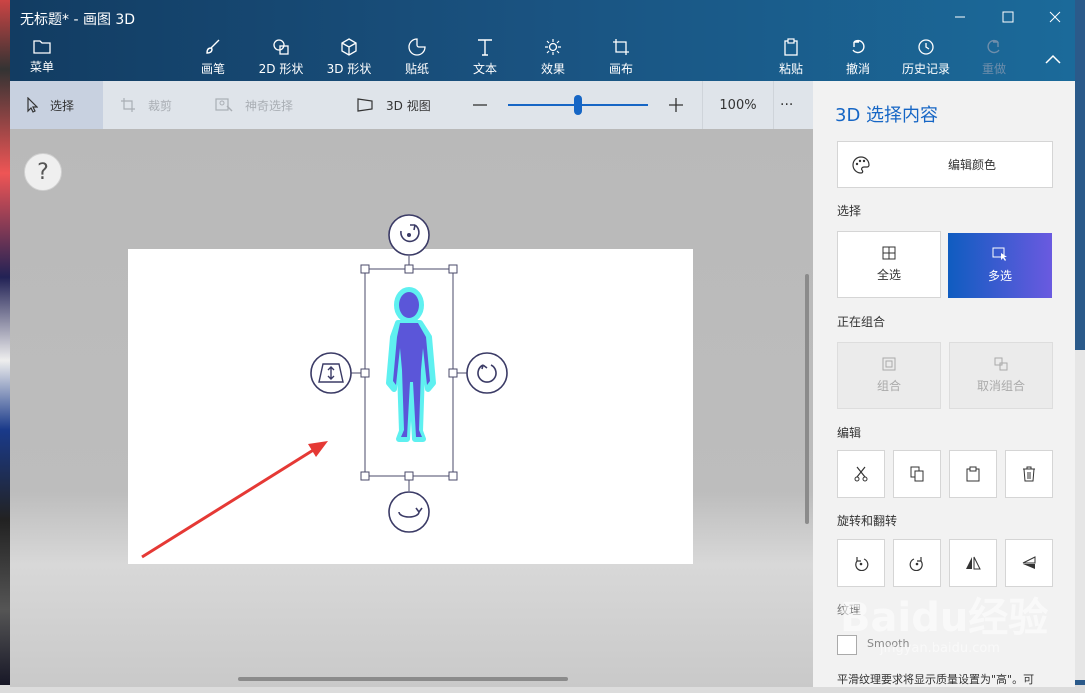 This screenshot has width=1085, height=693. What do you see at coordinates (620, 69) in the screenshot?
I see `canvas-label: 画布` at bounding box center [620, 69].